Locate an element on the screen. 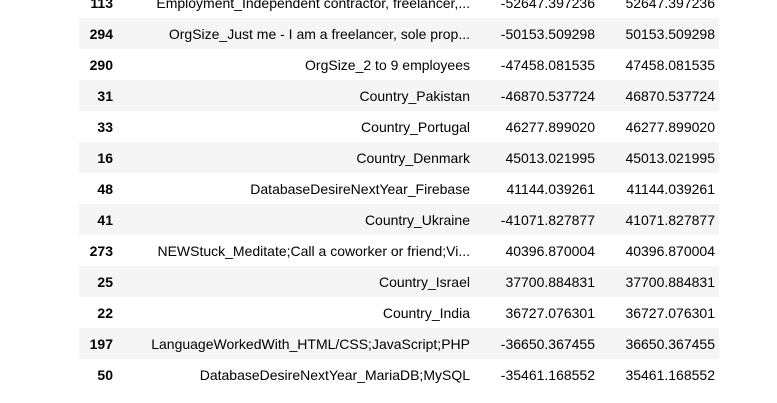  row-index: 25 is located at coordinates (105, 281).